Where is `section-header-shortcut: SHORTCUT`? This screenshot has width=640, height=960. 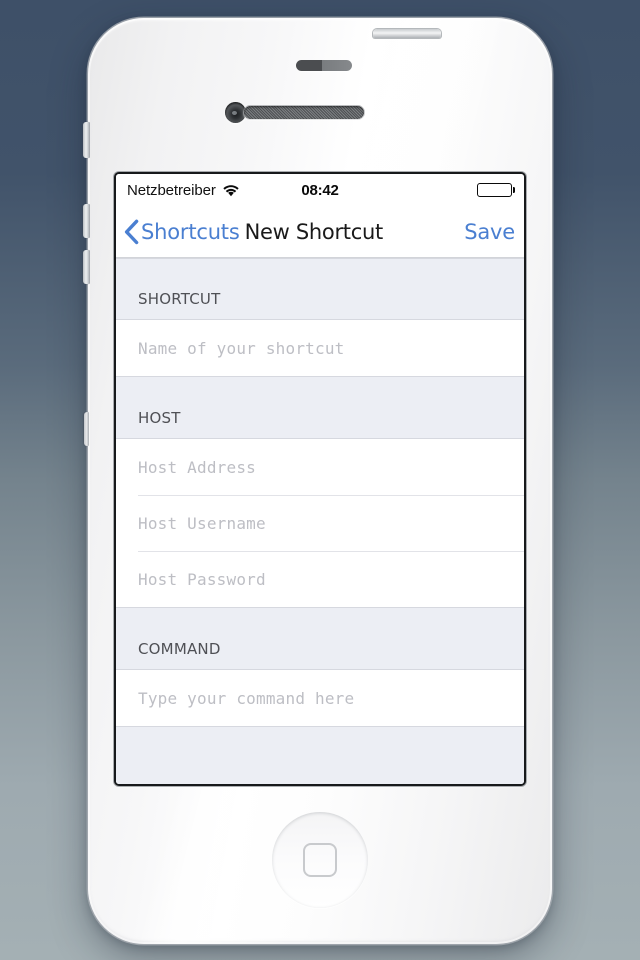 section-header-shortcut: SHORTCUT is located at coordinates (320, 289).